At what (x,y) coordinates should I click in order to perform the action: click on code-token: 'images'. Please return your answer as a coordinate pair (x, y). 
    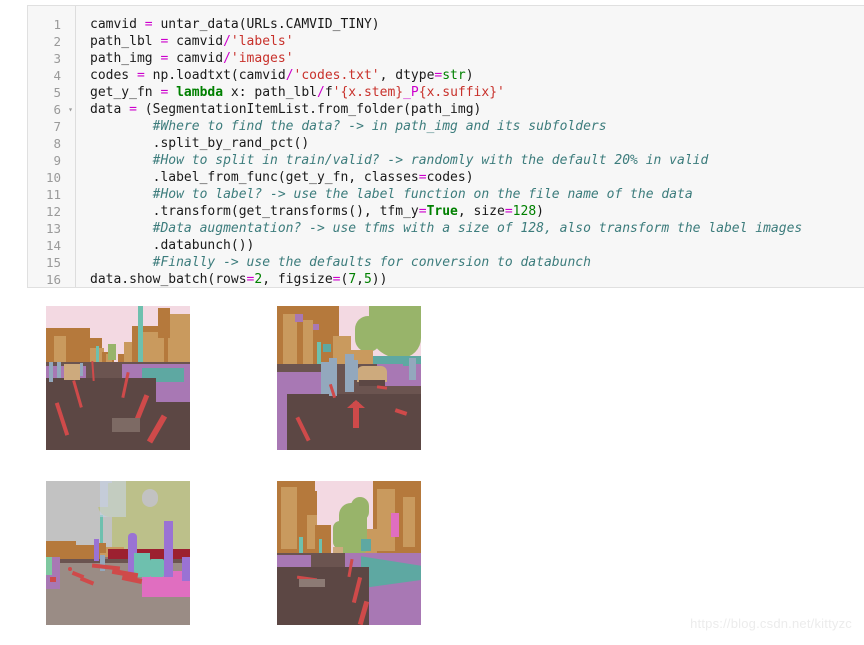
    Looking at the image, I should click on (262, 58).